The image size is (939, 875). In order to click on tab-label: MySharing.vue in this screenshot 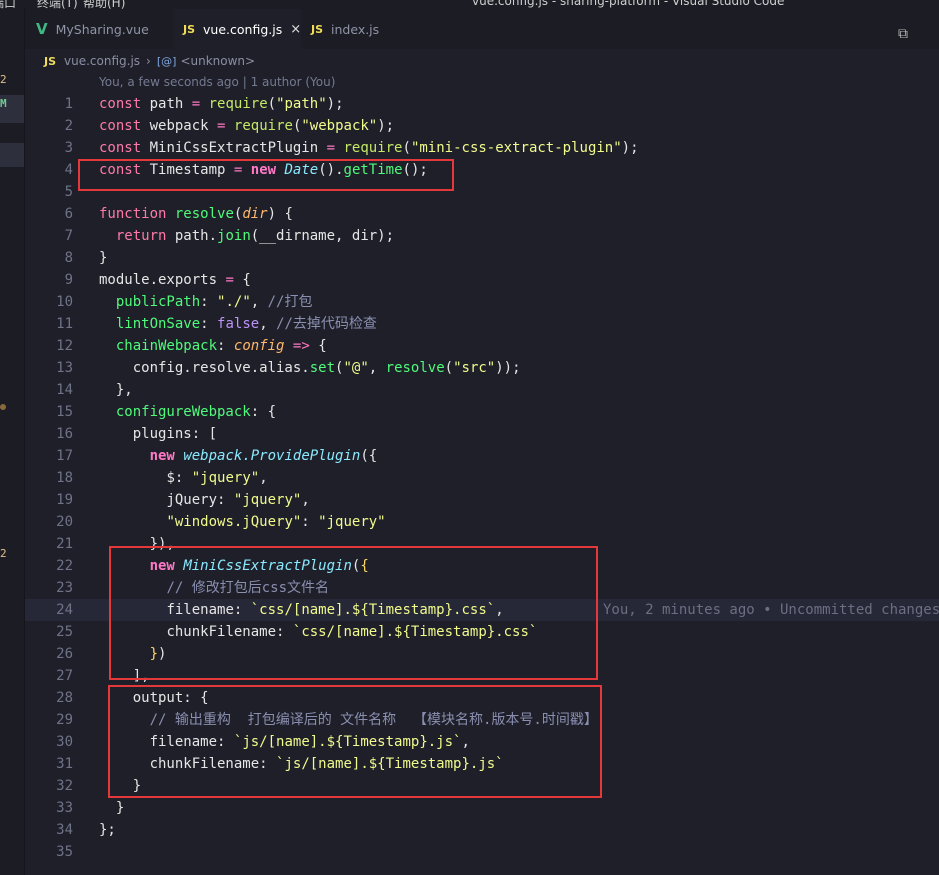, I will do `click(102, 29)`.